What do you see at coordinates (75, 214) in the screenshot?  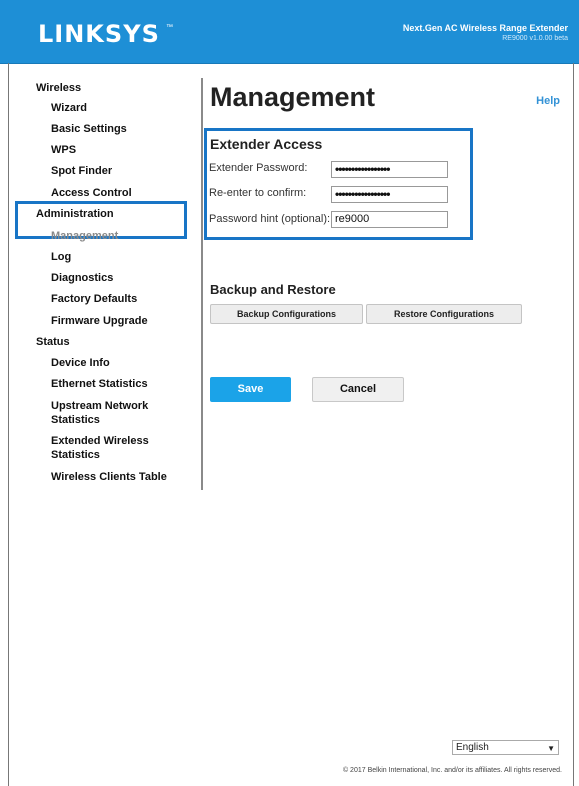 I see `sidebar-group-administration: Administration` at bounding box center [75, 214].